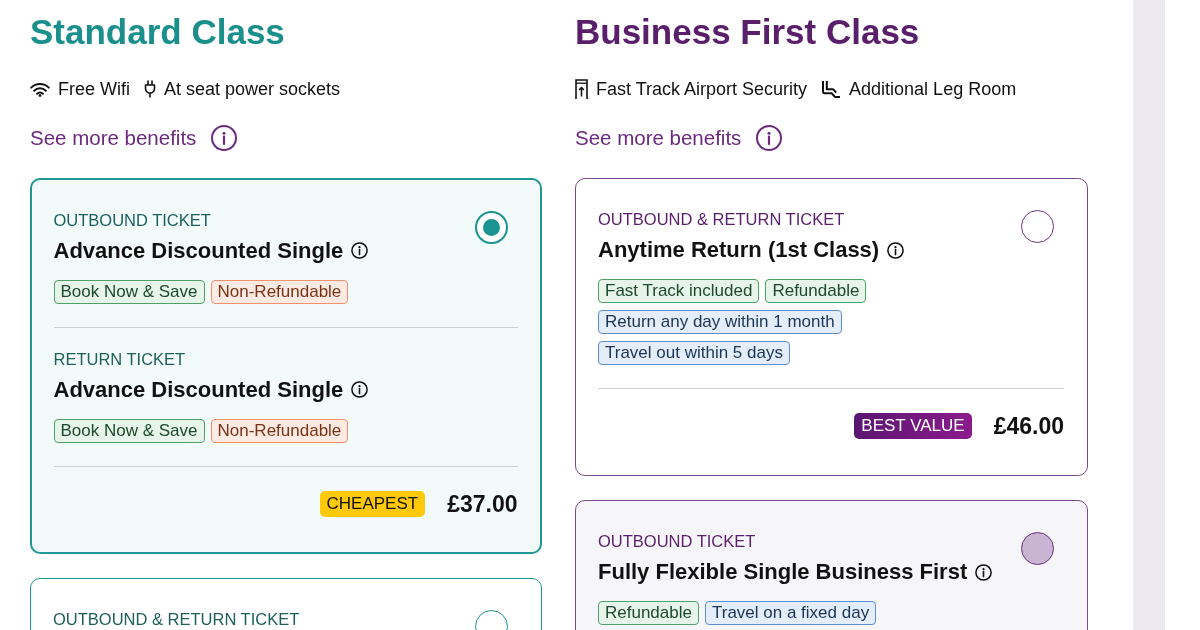  Describe the element at coordinates (150, 89) in the screenshot. I see `plug-icon` at that location.